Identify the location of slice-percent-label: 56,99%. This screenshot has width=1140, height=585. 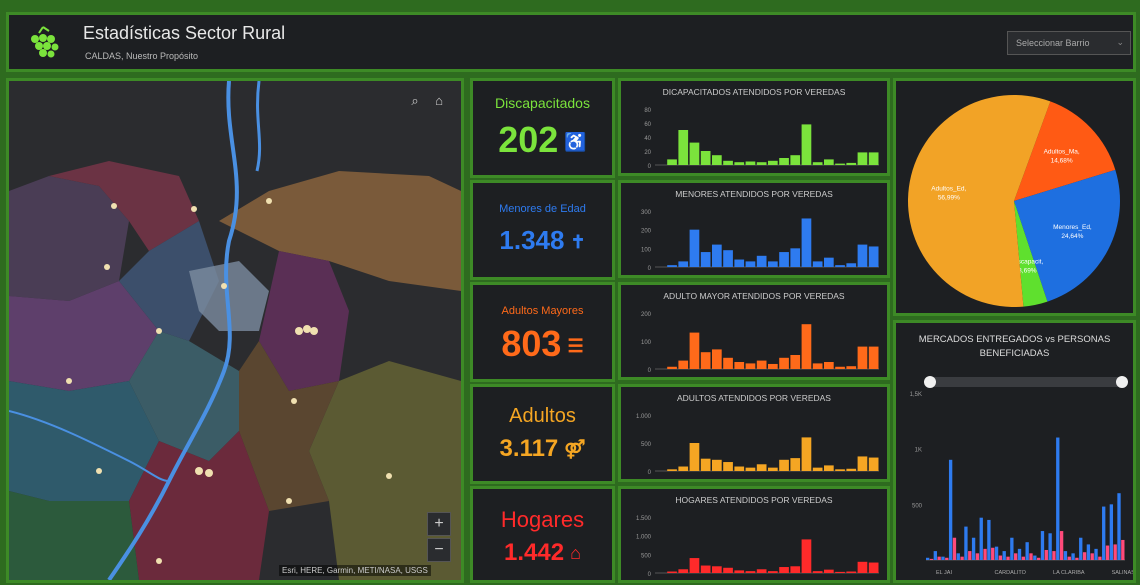
(949, 197).